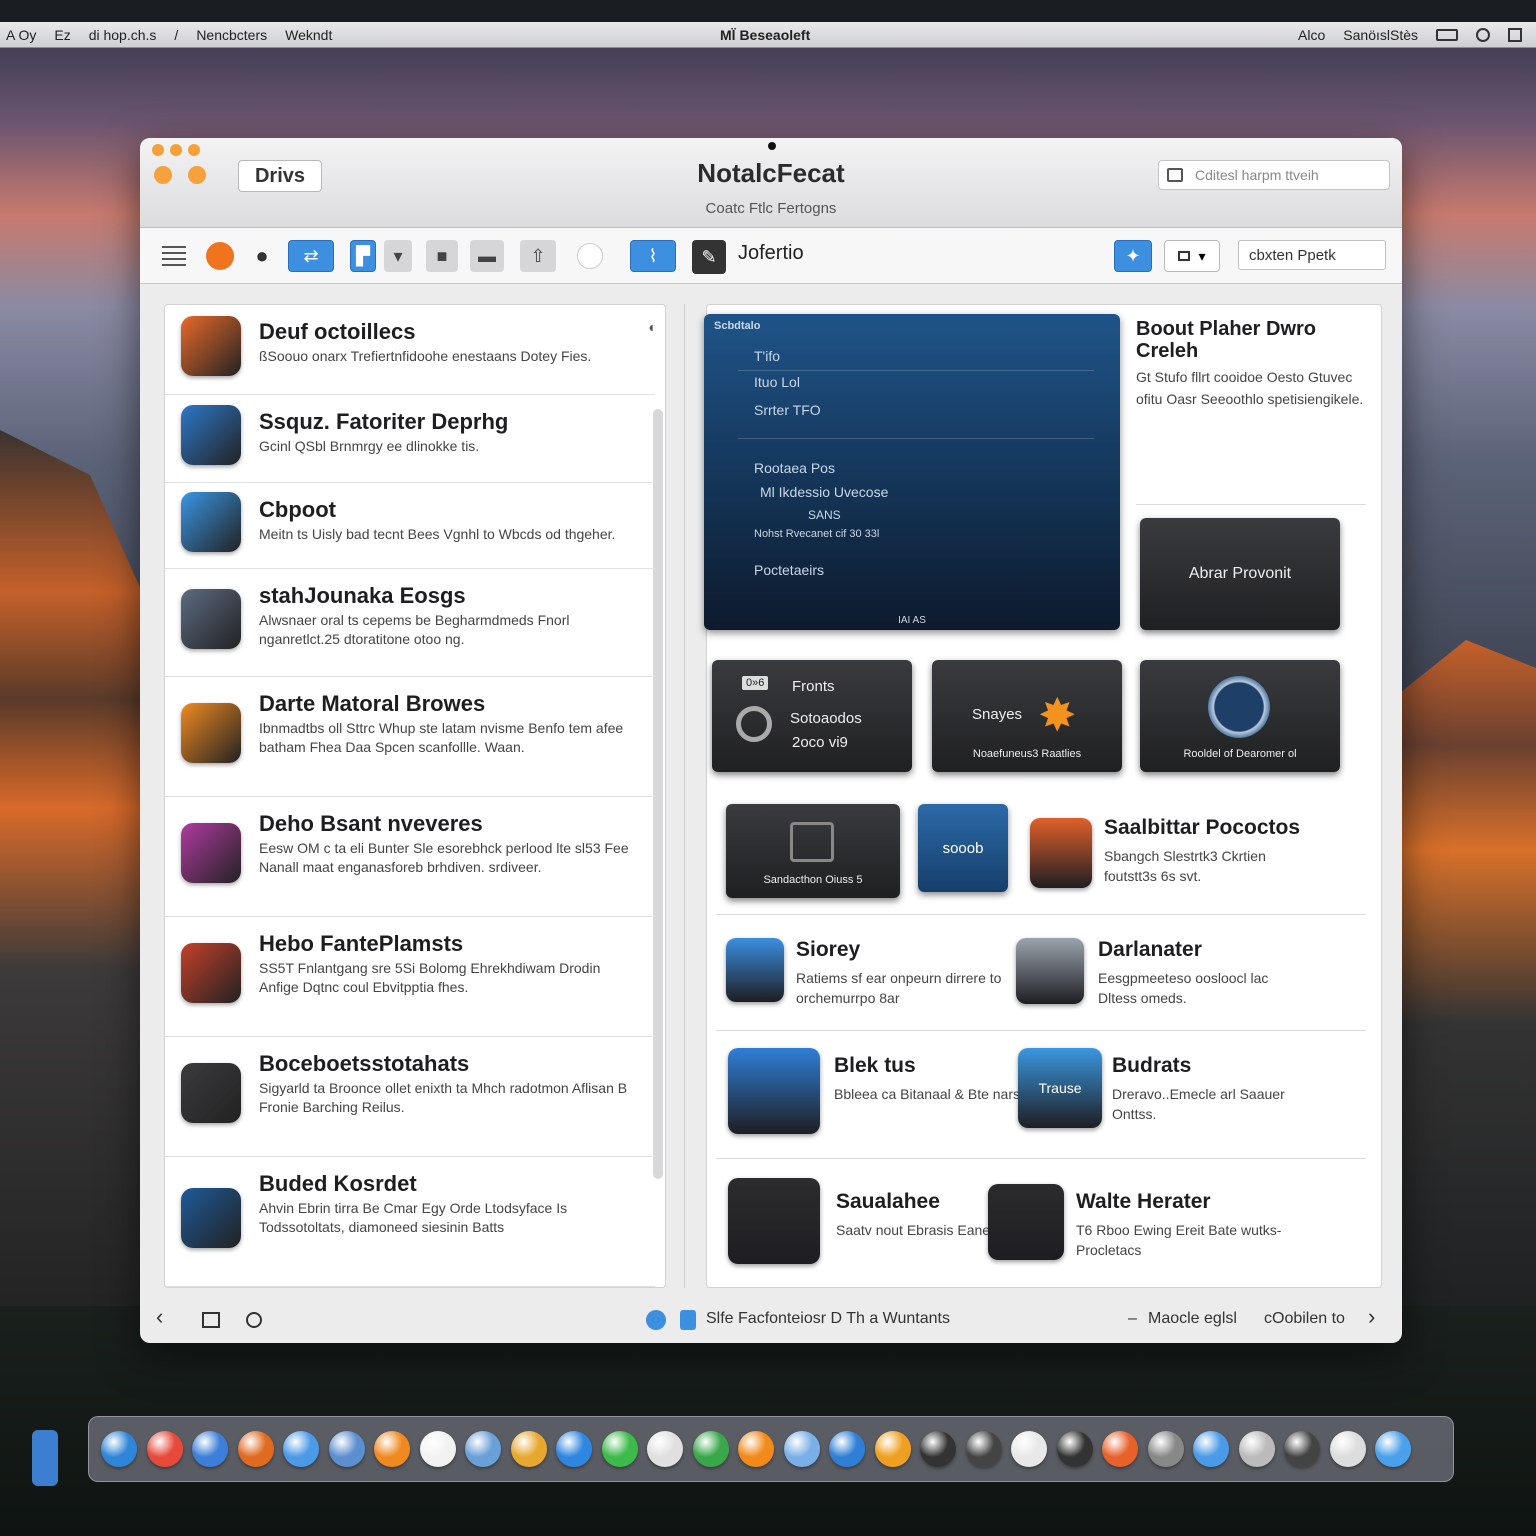  I want to click on sooob-tile: sooob, so click(963, 848).